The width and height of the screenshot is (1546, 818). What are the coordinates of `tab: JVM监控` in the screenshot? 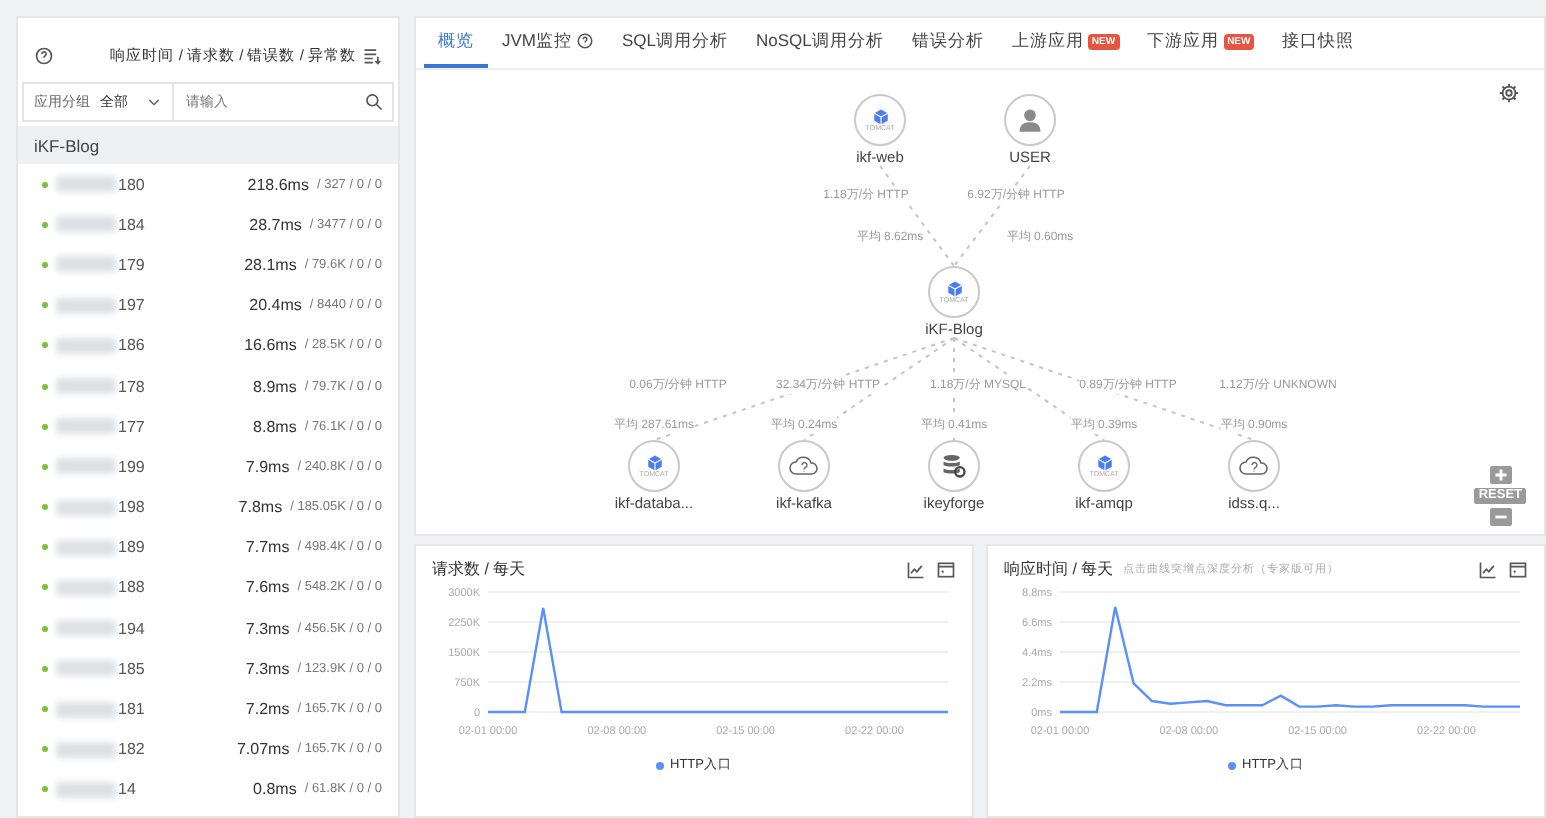 It's located at (548, 43).